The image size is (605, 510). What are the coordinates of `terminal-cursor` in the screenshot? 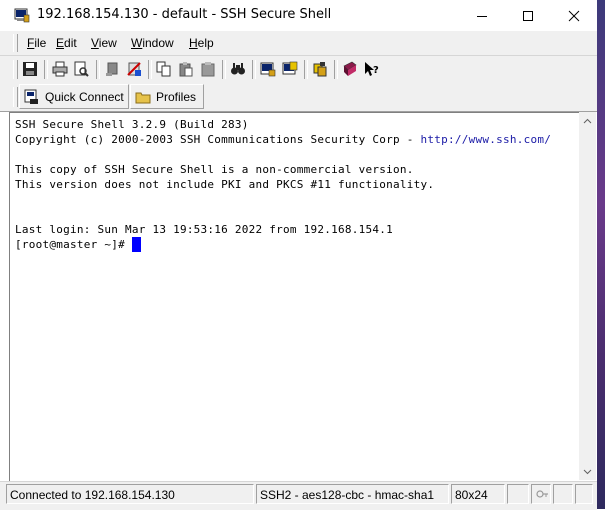 It's located at (136, 244).